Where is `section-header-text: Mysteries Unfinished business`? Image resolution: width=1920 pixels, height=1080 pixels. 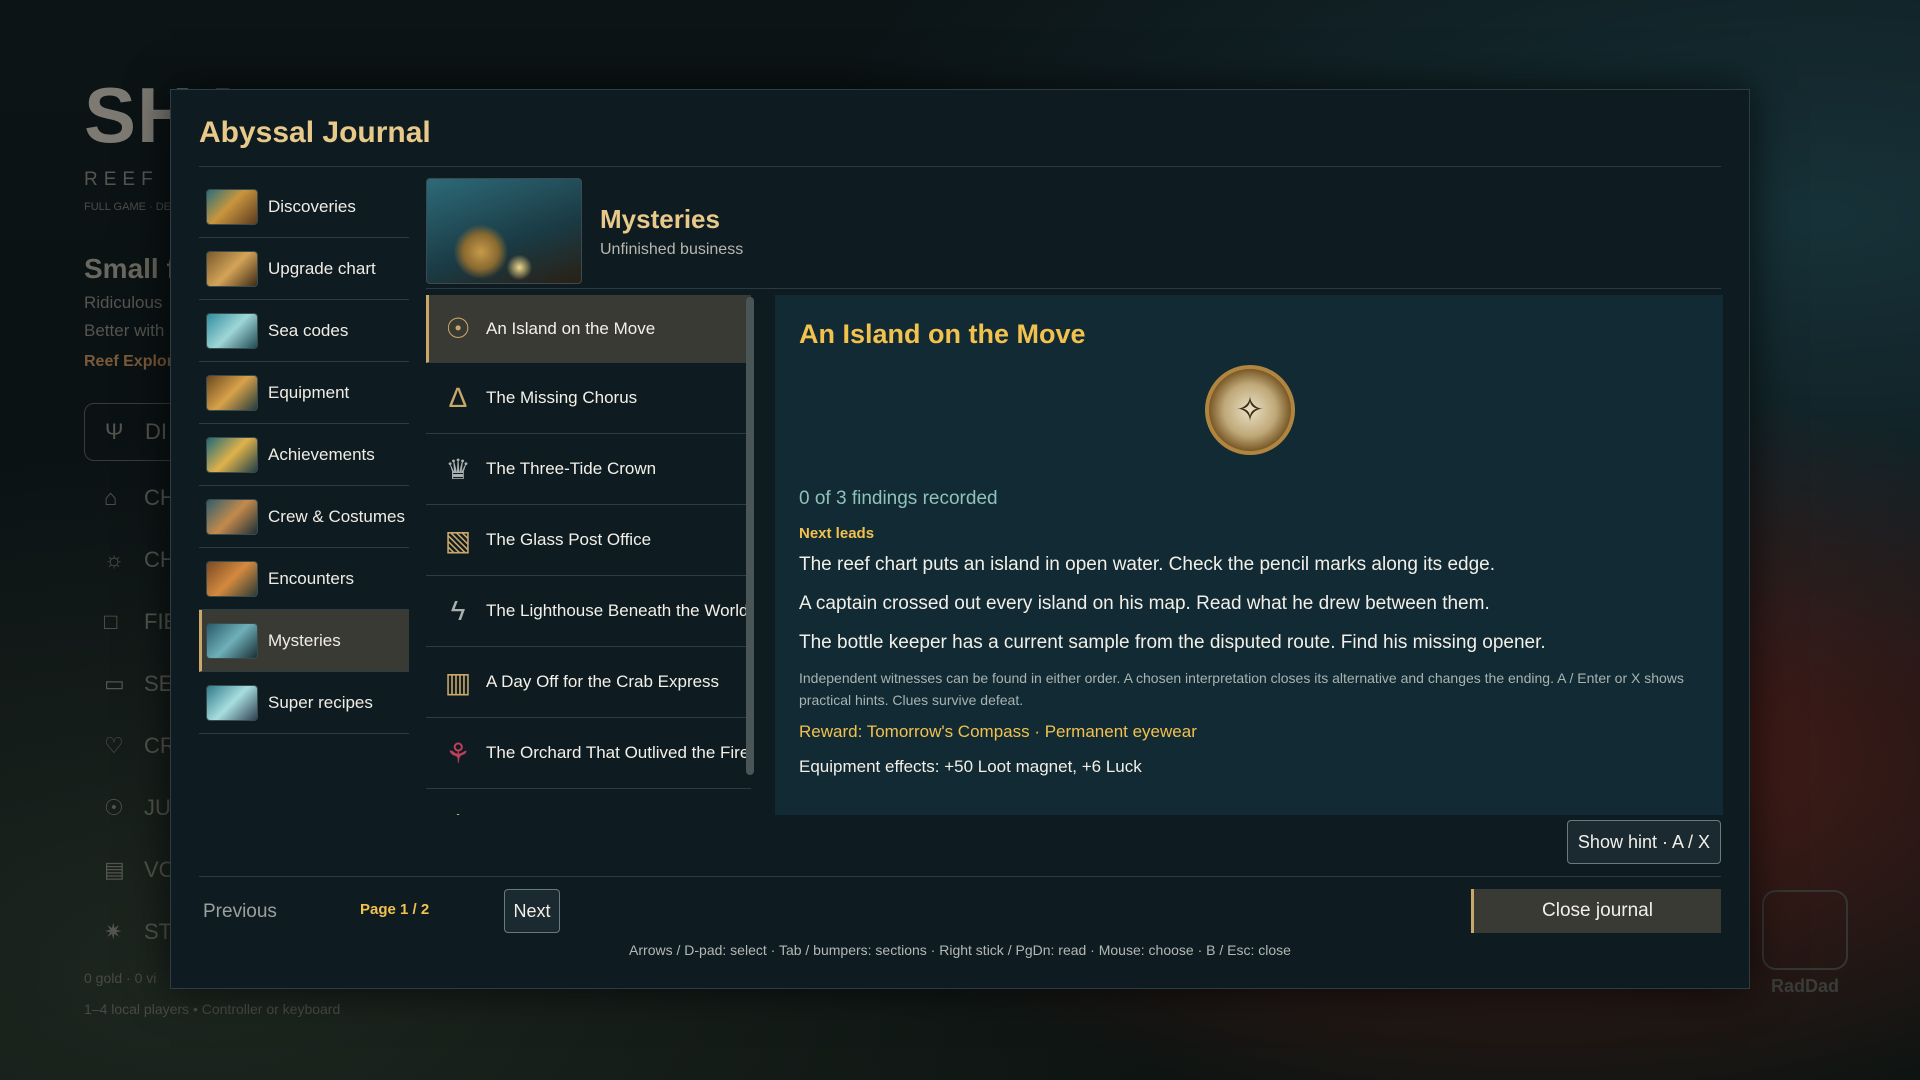
section-header-text: Mysteries Unfinished business is located at coordinates (671, 231).